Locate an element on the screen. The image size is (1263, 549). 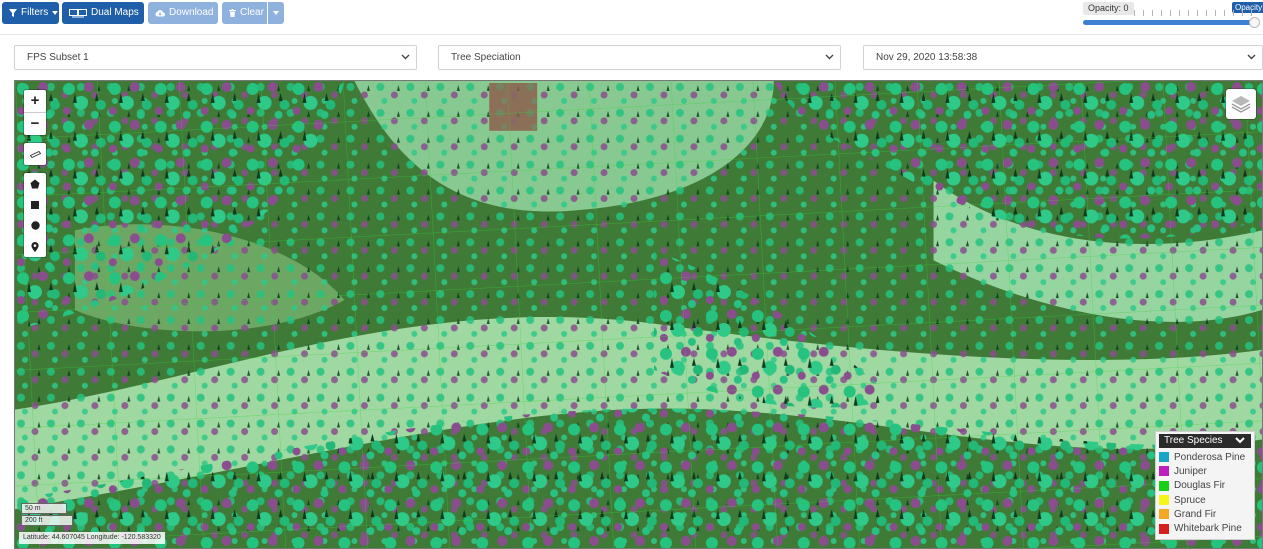
ruler-icon is located at coordinates (35, 154).